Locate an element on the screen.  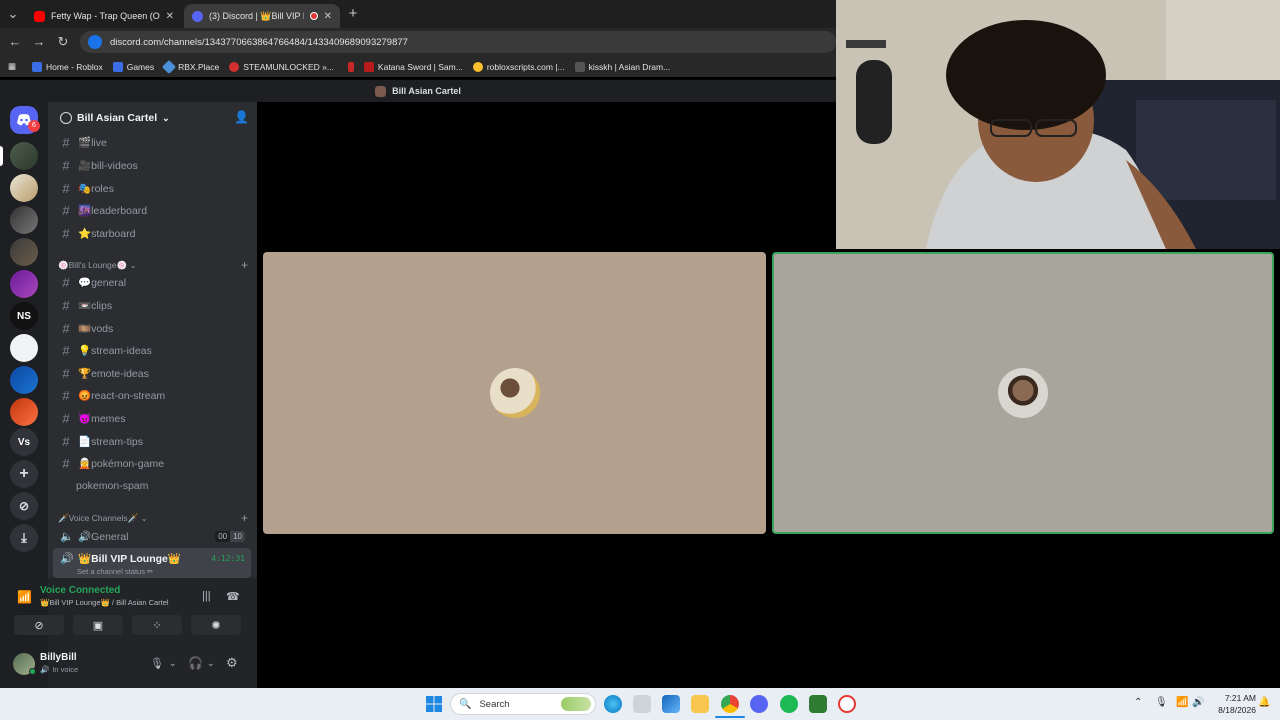
server-header: Bill Asian Cartel ⌄ is located at coordinates (152, 118).